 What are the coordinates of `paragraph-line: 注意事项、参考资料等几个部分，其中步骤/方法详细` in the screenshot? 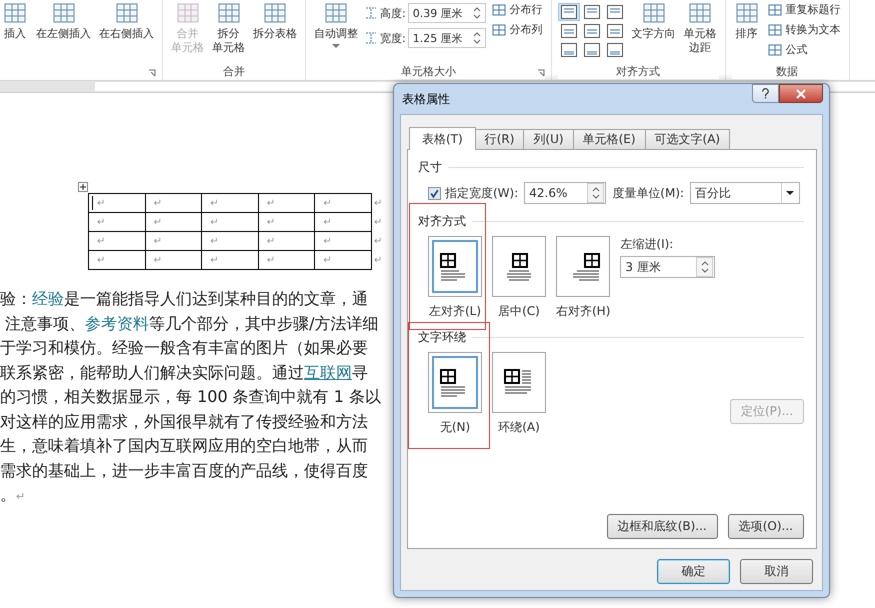 It's located at (191, 323).